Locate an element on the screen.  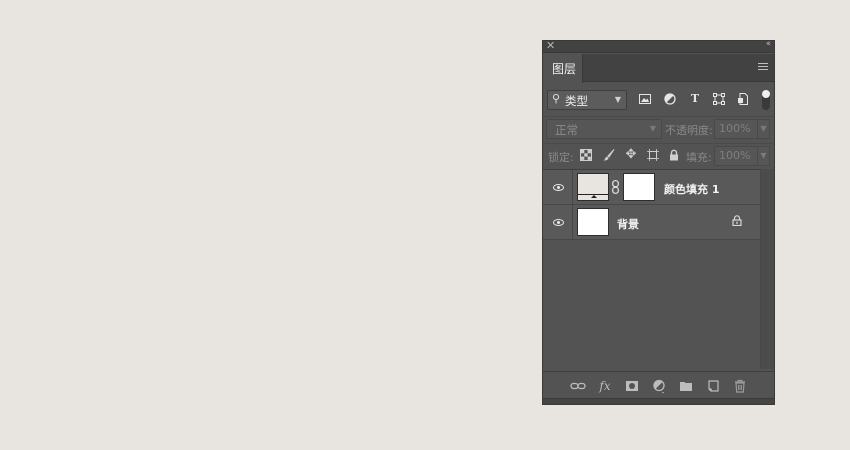
layer-name: 背景 is located at coordinates (628, 224).